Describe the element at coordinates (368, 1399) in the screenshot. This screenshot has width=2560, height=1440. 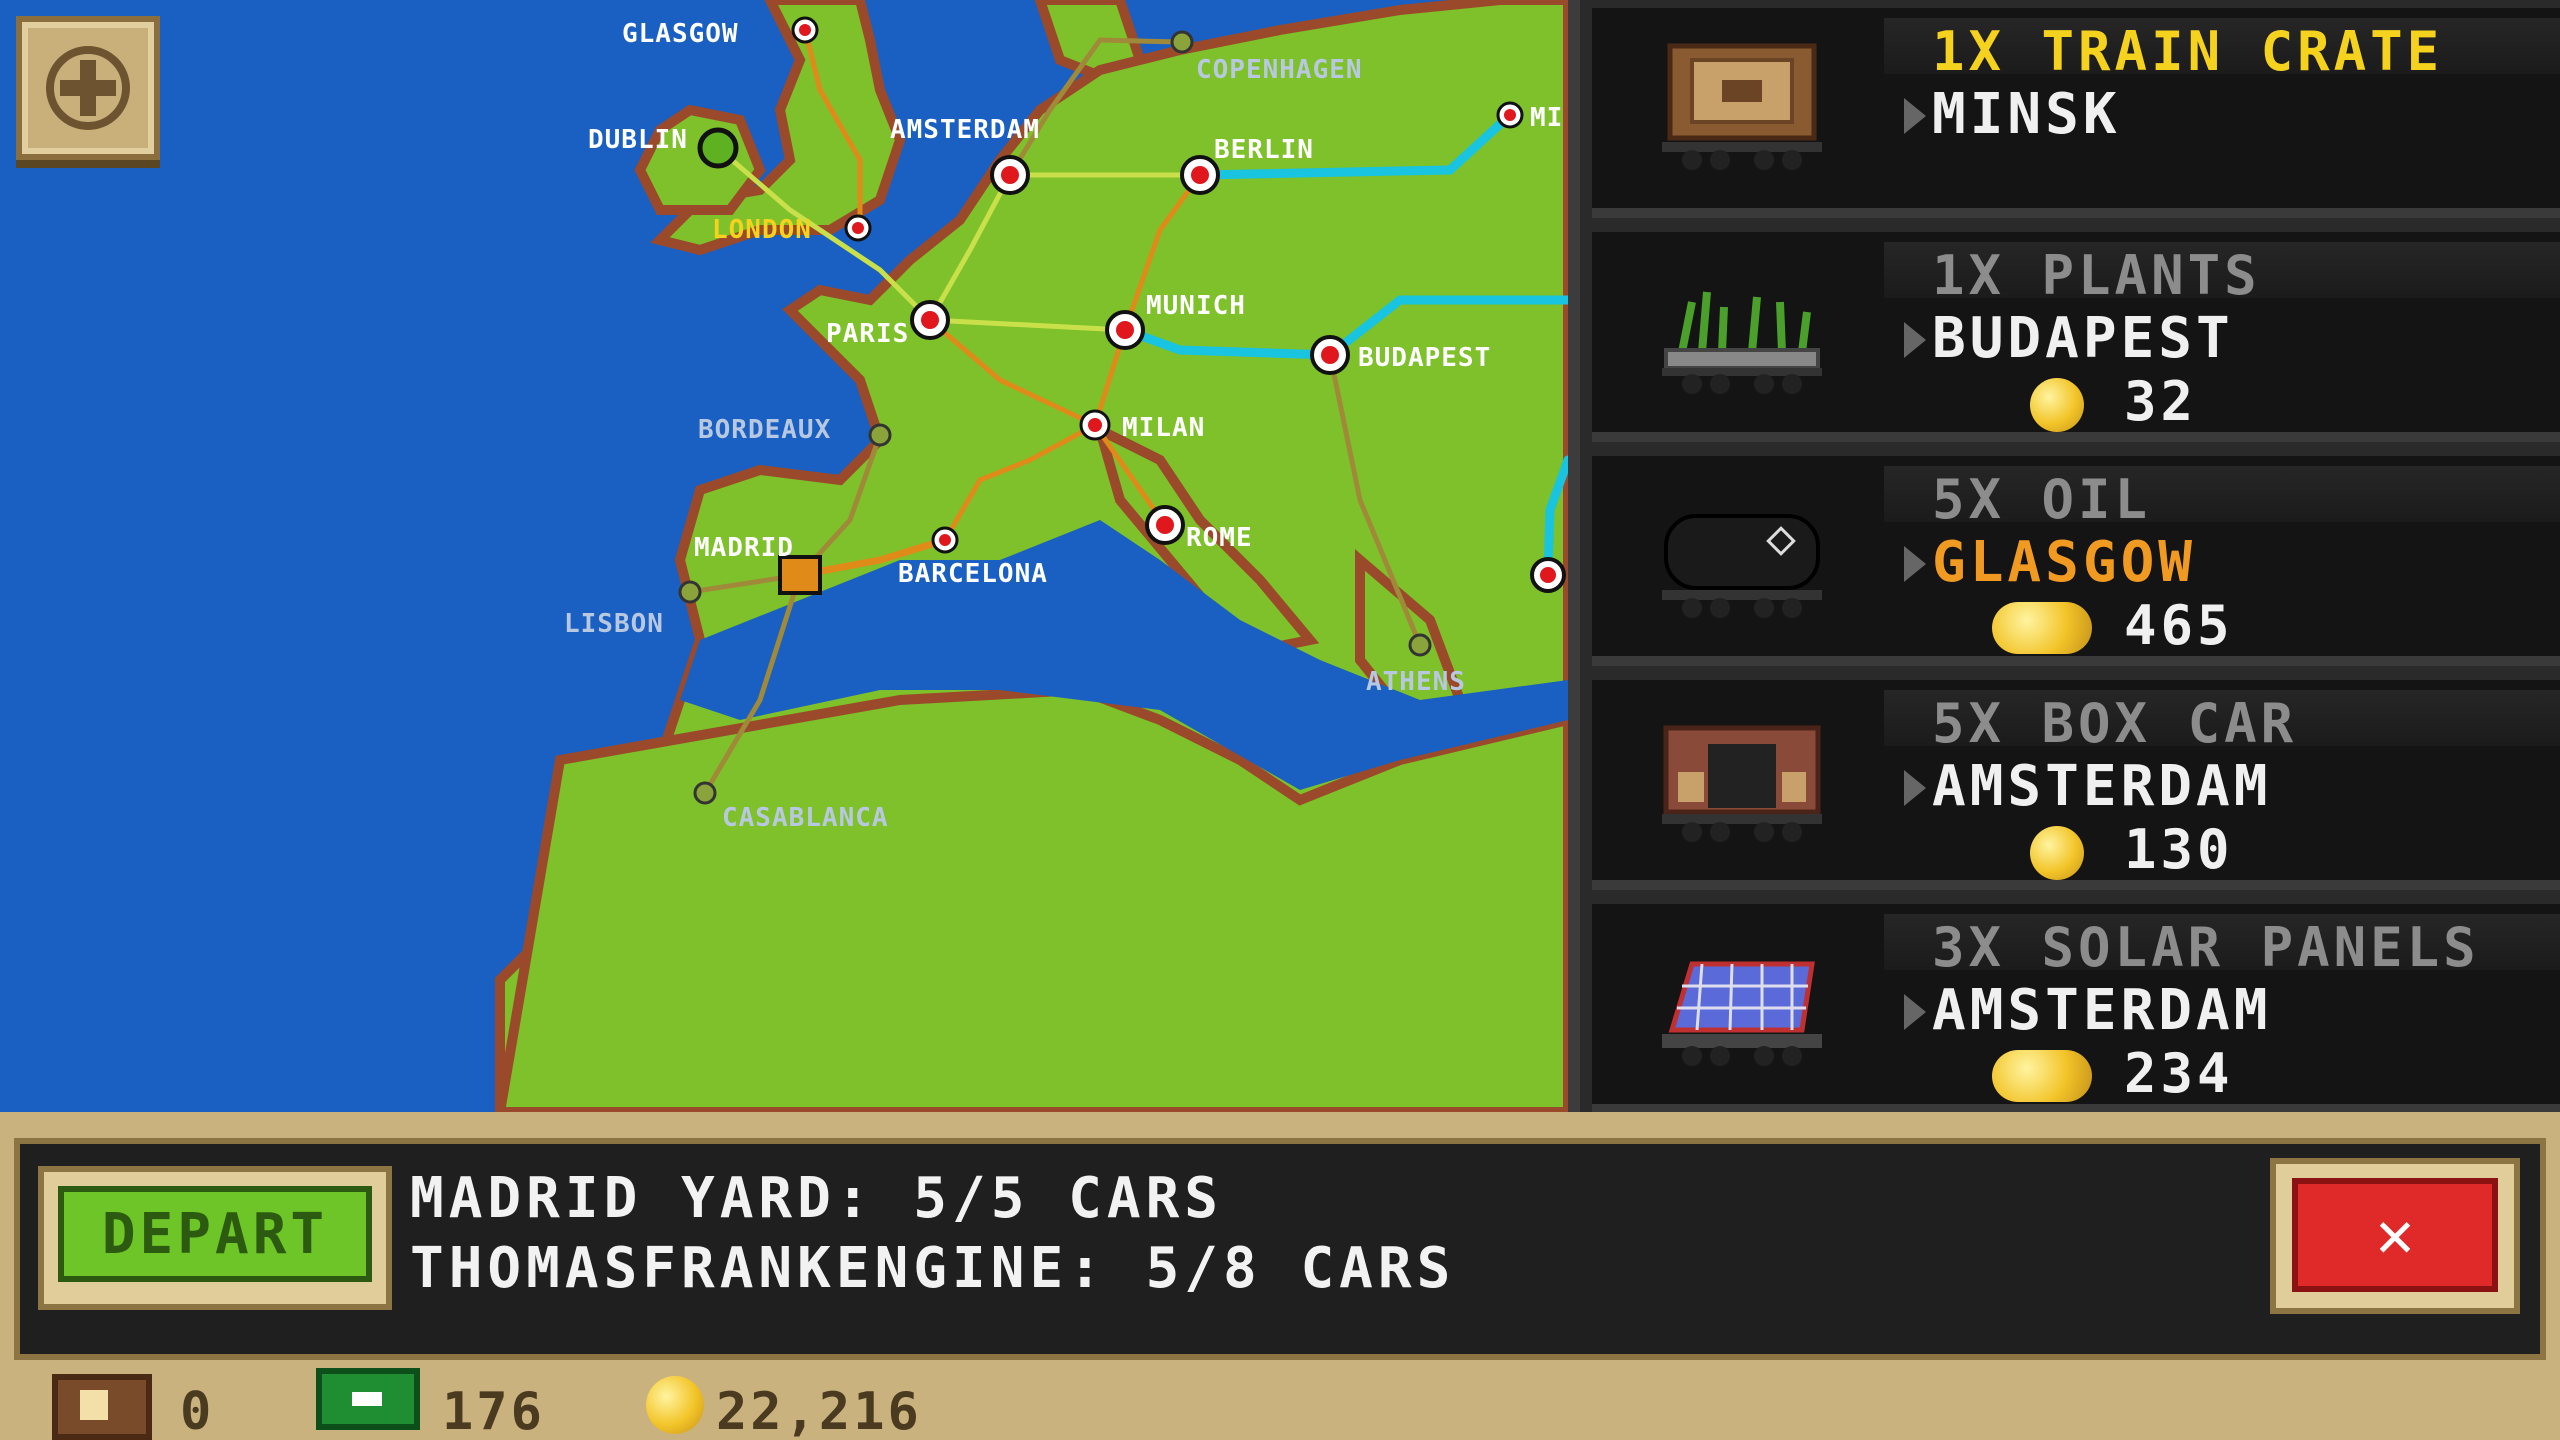
I see `cash-icon` at that location.